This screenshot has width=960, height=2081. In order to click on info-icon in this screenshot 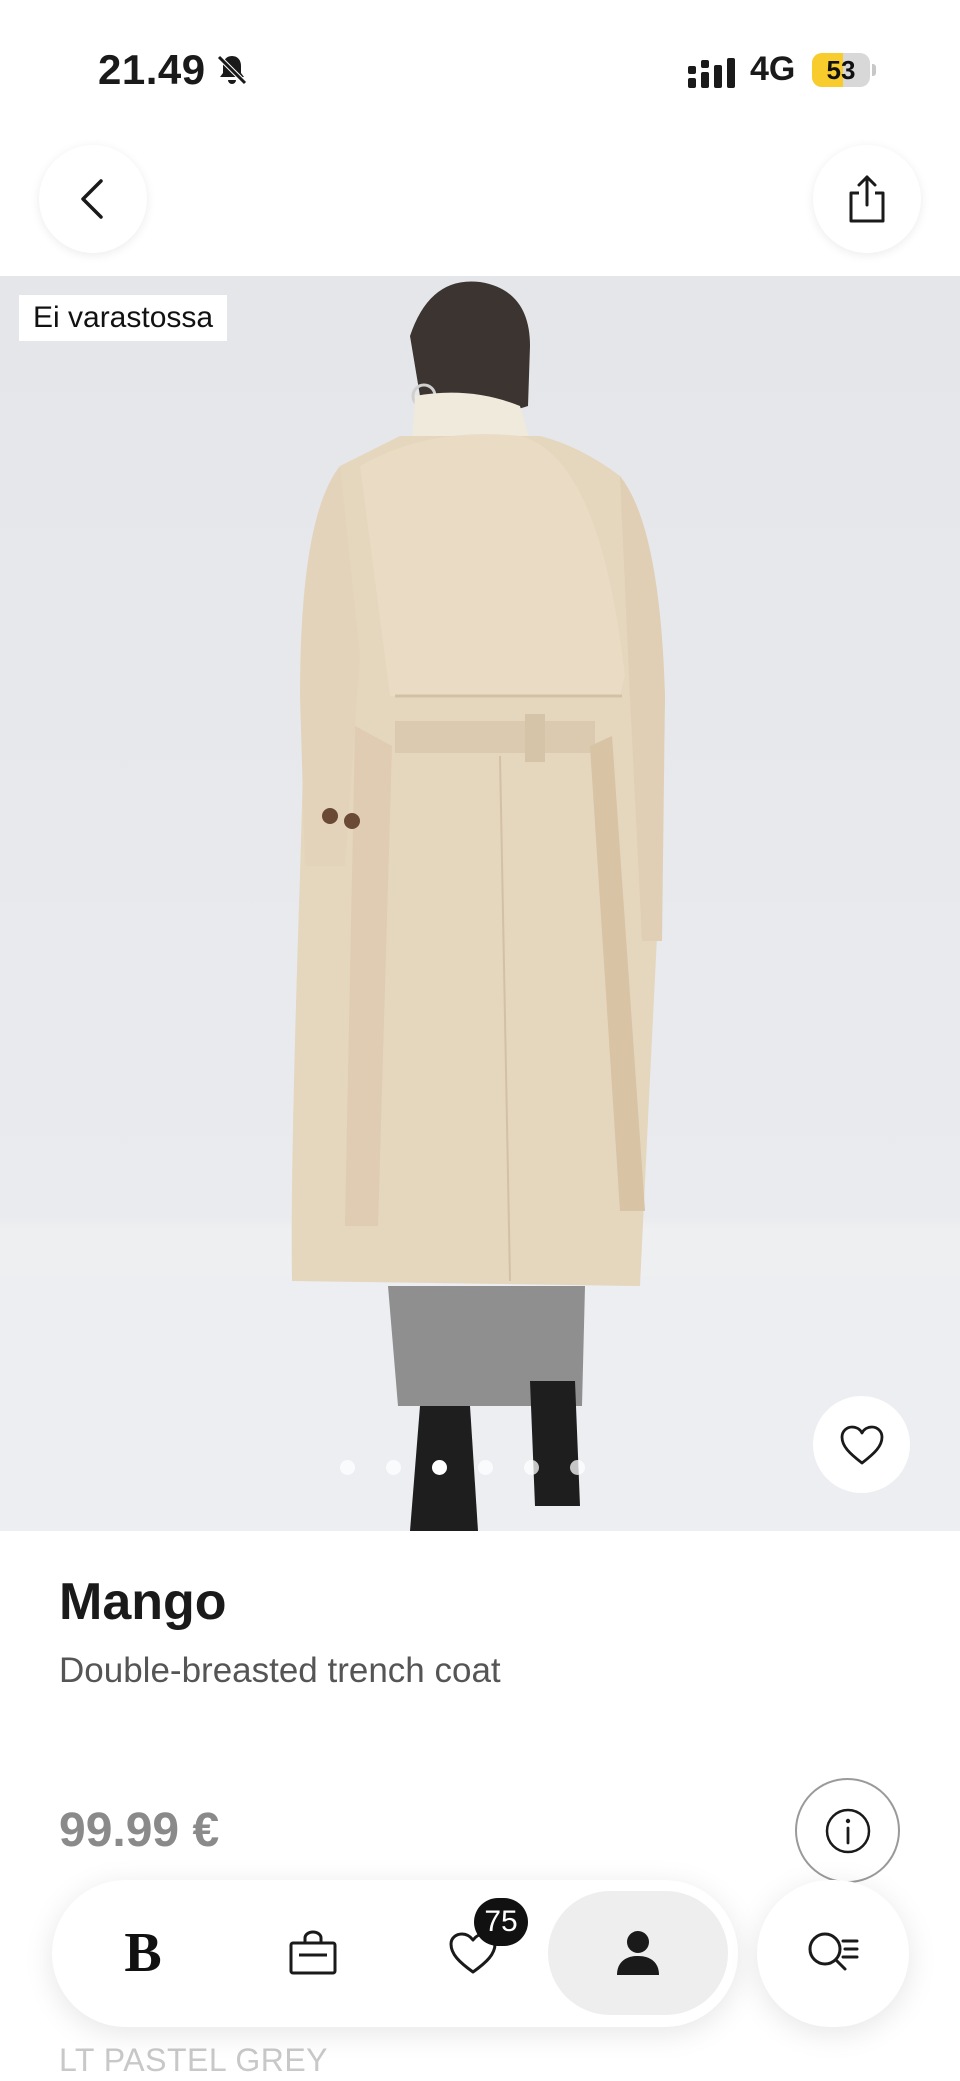, I will do `click(847, 1830)`.